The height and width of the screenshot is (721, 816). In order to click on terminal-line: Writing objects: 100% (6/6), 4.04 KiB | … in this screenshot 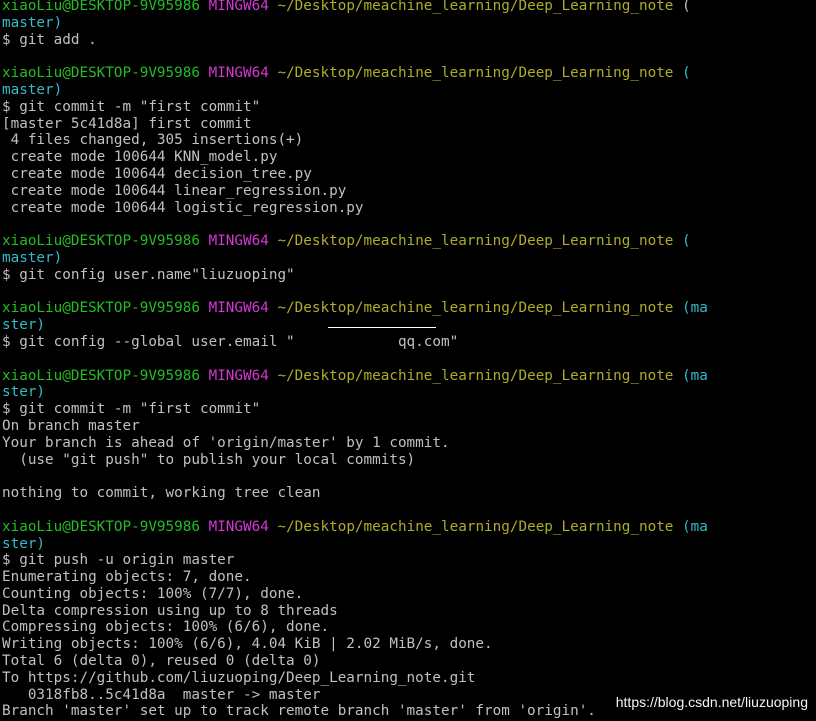, I will do `click(408, 644)`.